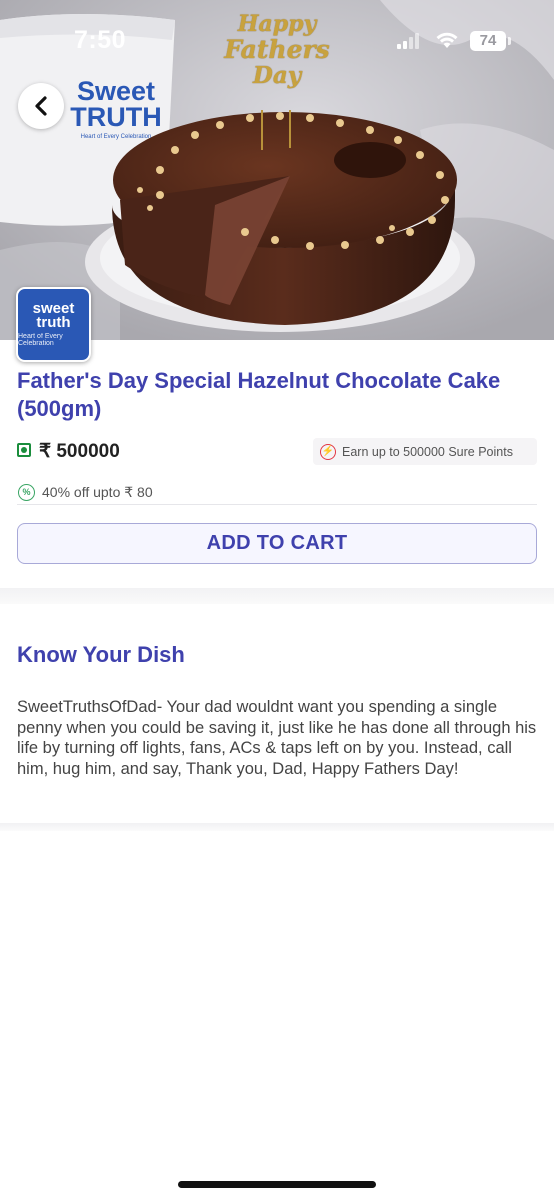 The image size is (554, 1200). What do you see at coordinates (277, 504) in the screenshot?
I see `divider` at bounding box center [277, 504].